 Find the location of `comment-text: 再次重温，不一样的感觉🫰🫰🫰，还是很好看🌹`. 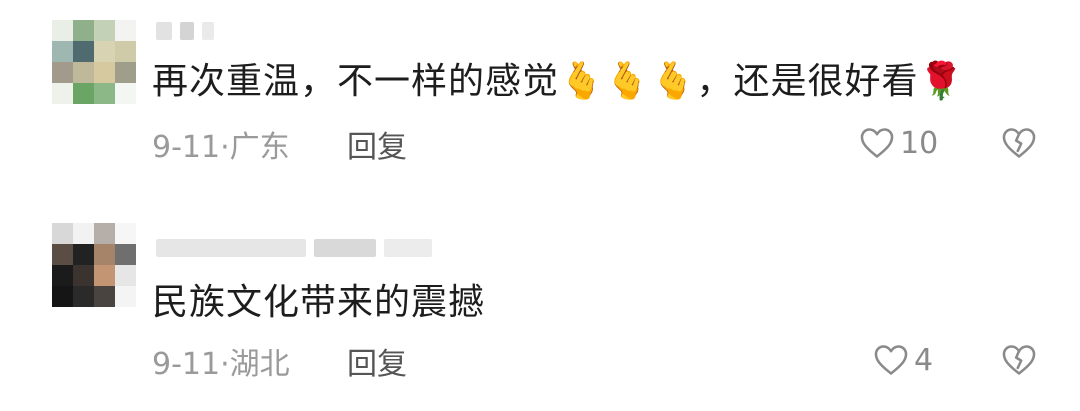

comment-text: 再次重温，不一样的感觉🫰🫰🫰，还是很好看🌹 is located at coordinates (558, 81).